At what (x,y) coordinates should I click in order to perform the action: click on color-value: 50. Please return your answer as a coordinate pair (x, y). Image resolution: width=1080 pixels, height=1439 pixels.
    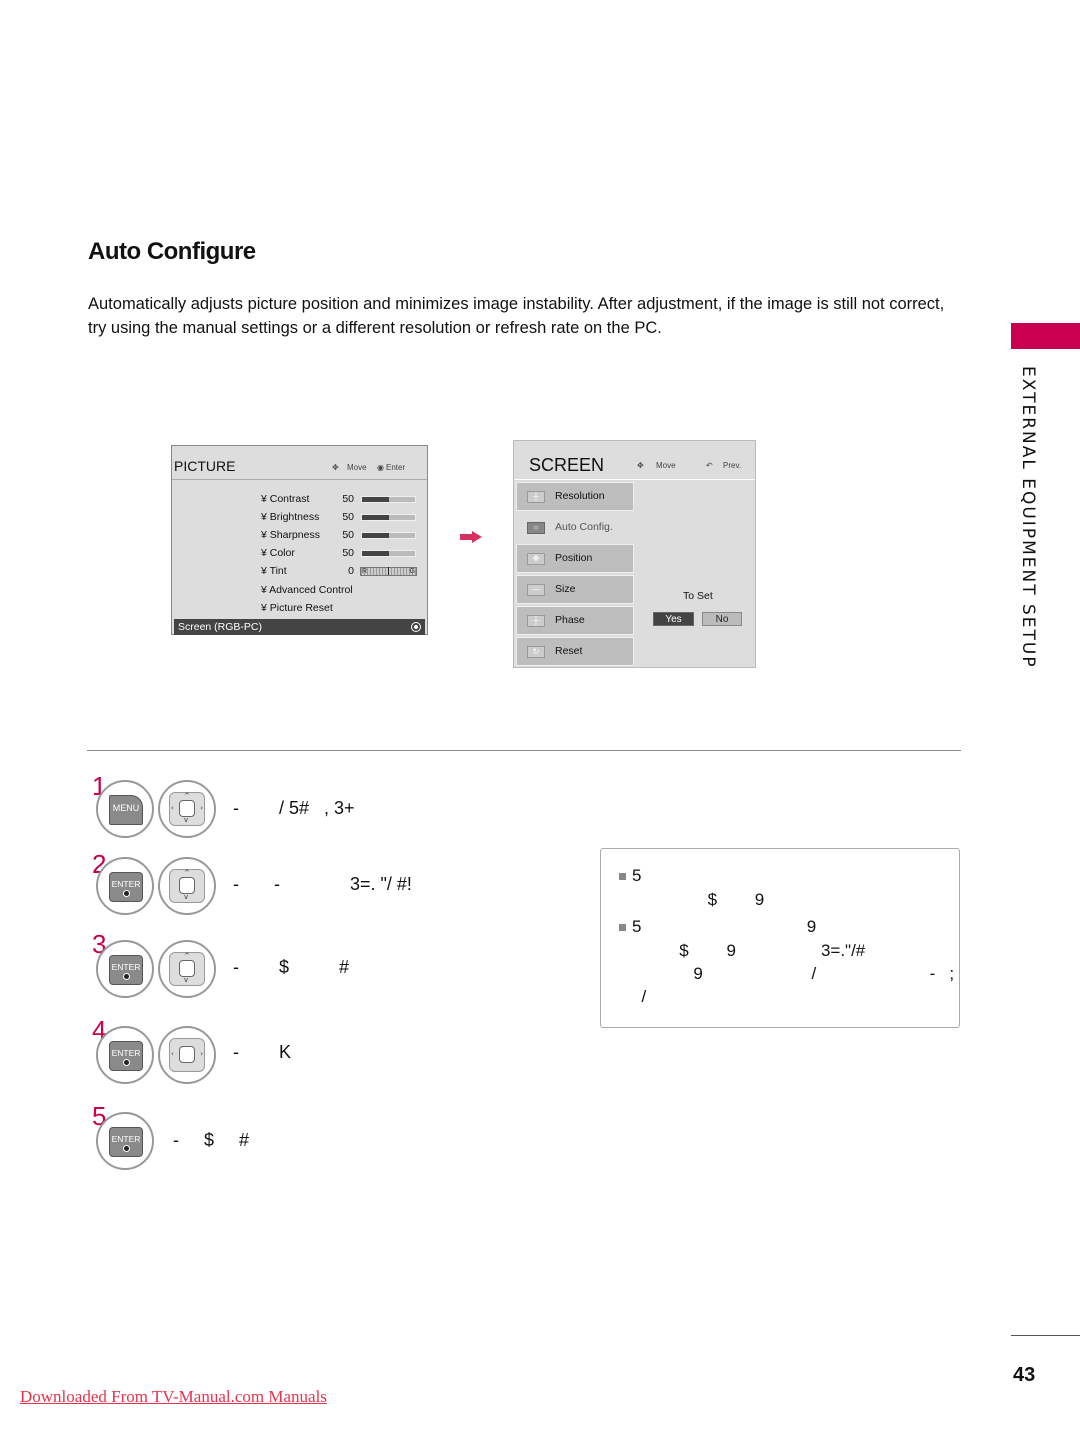
    Looking at the image, I should click on (348, 553).